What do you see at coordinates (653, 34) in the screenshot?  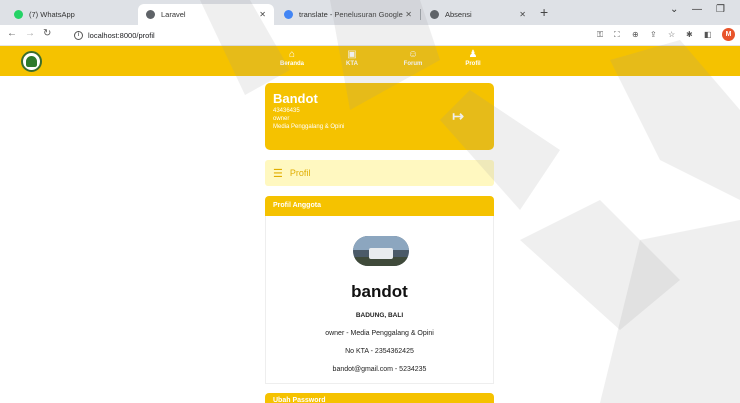 I see `share-icon: ⇪` at bounding box center [653, 34].